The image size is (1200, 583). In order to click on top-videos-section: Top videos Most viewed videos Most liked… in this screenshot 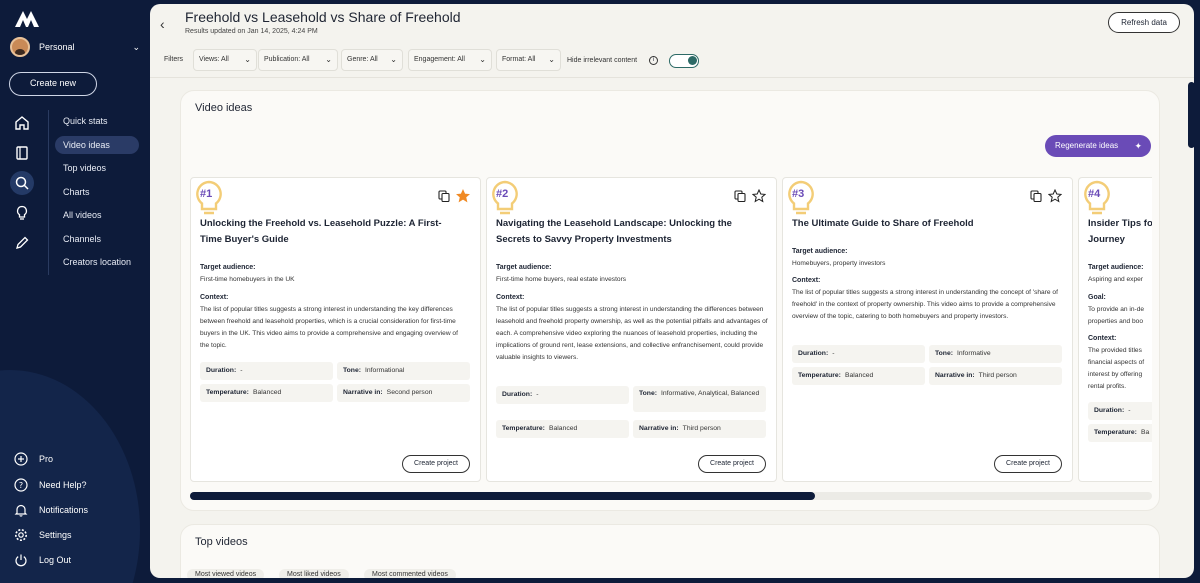, I will do `click(670, 551)`.